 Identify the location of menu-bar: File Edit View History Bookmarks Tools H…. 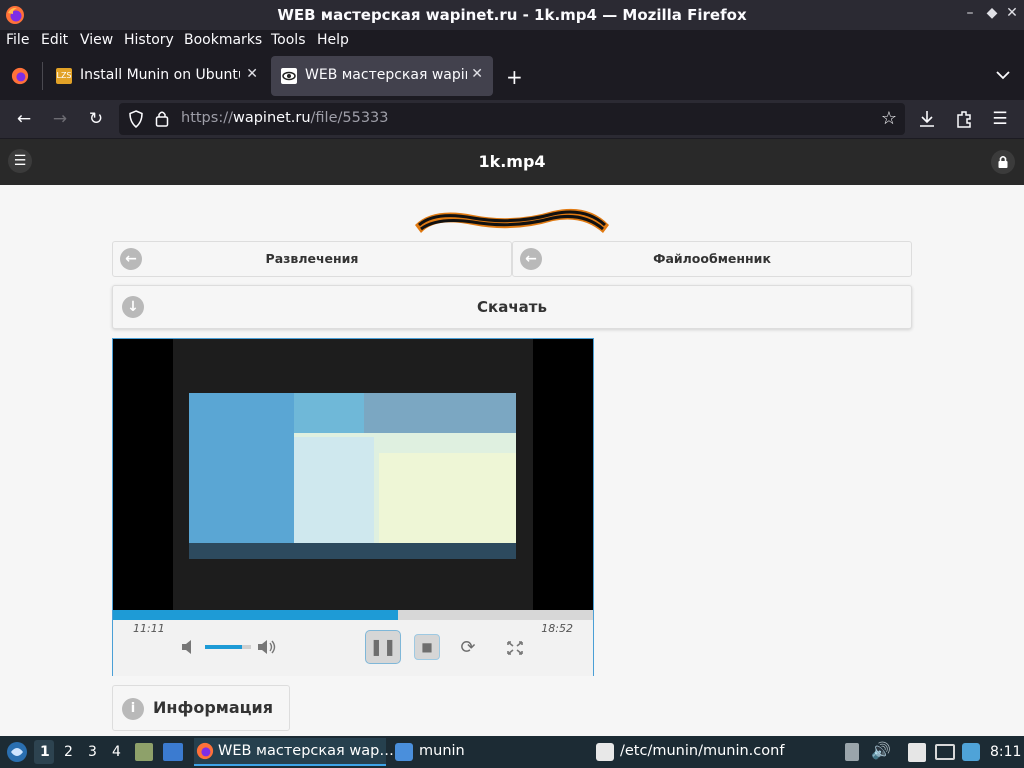
(512, 41).